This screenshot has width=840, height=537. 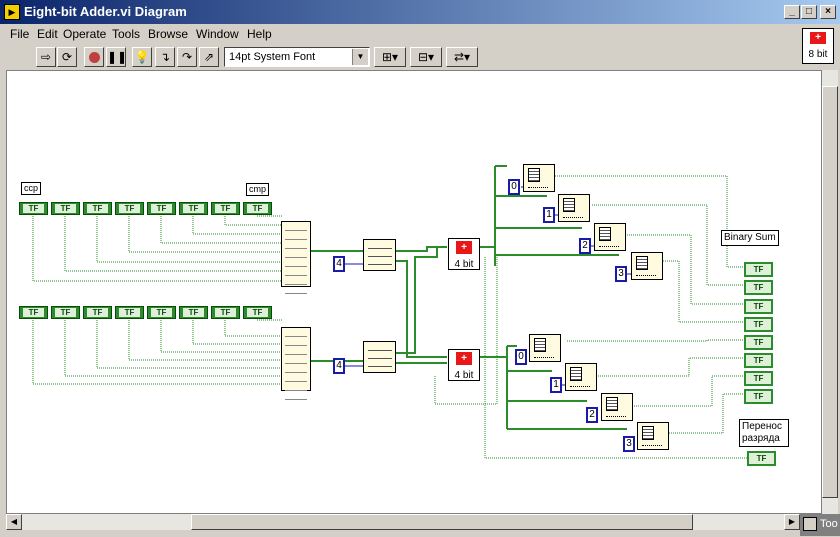 I want to click on bool-indicator-sum-3: TF, so click(x=758, y=324).